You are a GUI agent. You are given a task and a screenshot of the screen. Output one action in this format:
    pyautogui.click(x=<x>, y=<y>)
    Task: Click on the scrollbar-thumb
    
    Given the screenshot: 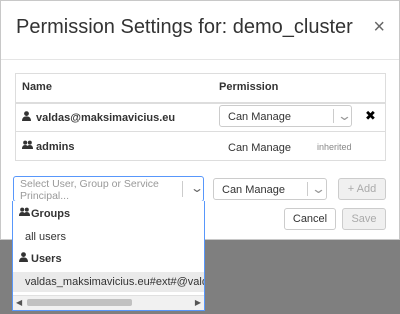 What is the action you would take?
    pyautogui.click(x=79, y=302)
    